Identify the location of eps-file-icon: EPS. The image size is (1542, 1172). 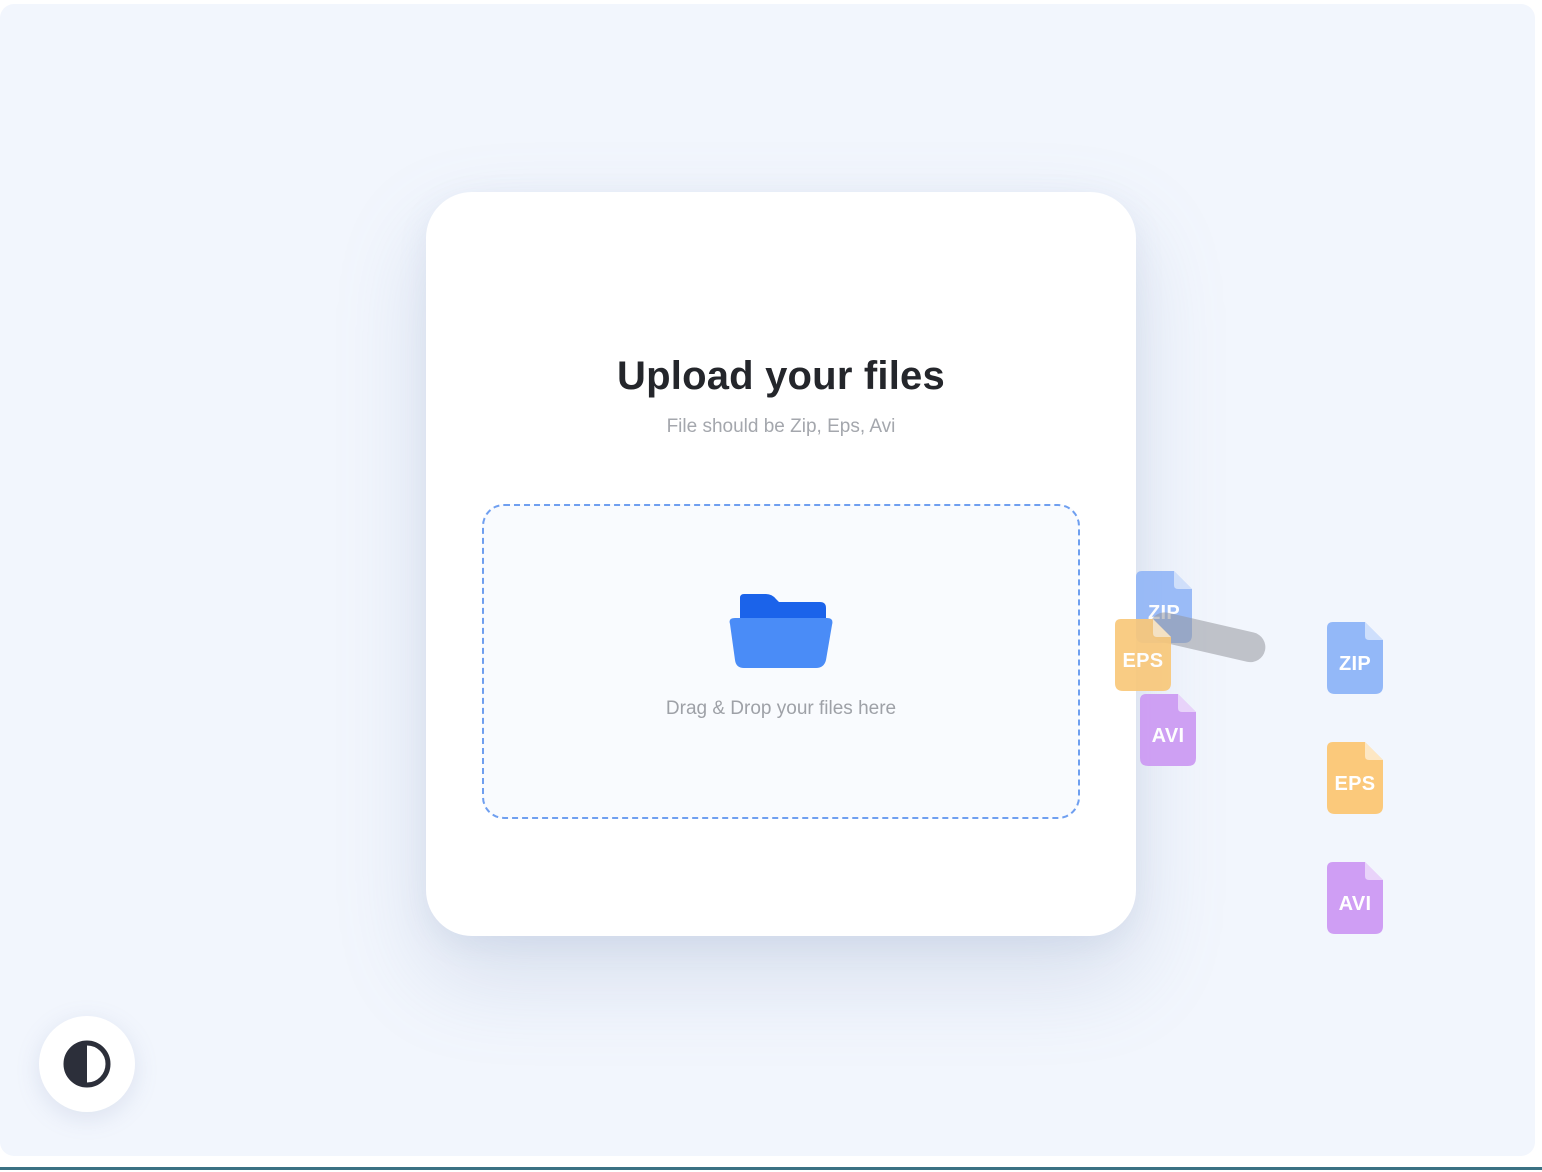
(1355, 778).